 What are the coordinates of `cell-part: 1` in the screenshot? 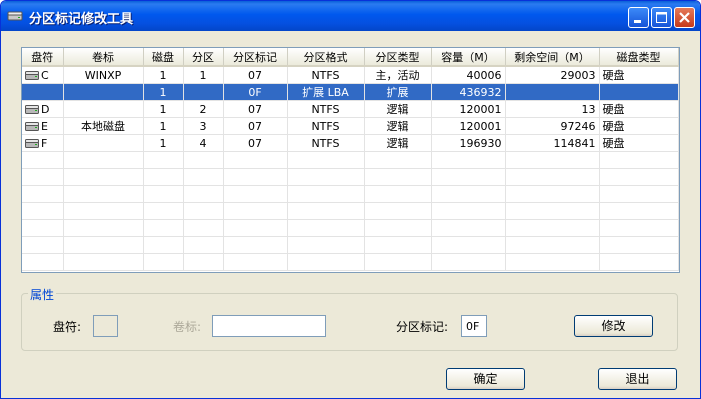 It's located at (203, 75).